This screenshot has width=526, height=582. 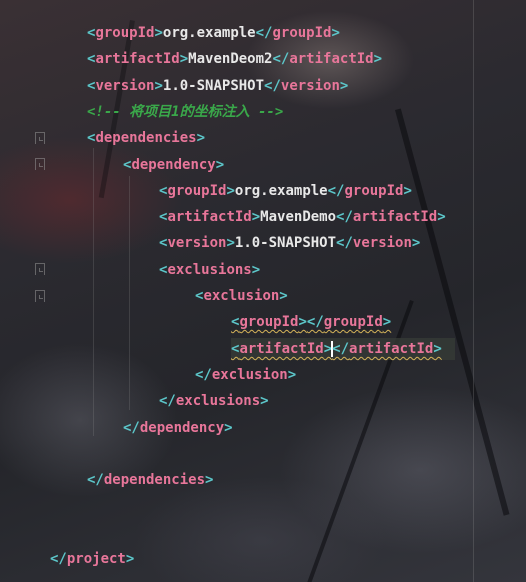 I want to click on xml-open-tag: <version>, so click(x=125, y=86).